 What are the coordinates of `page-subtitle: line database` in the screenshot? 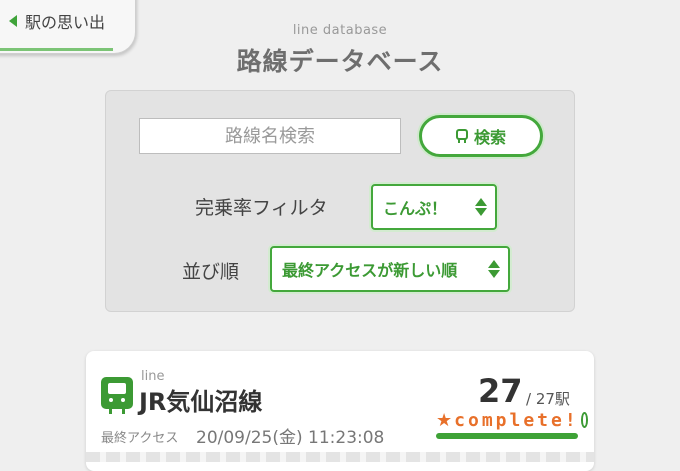 It's located at (340, 30).